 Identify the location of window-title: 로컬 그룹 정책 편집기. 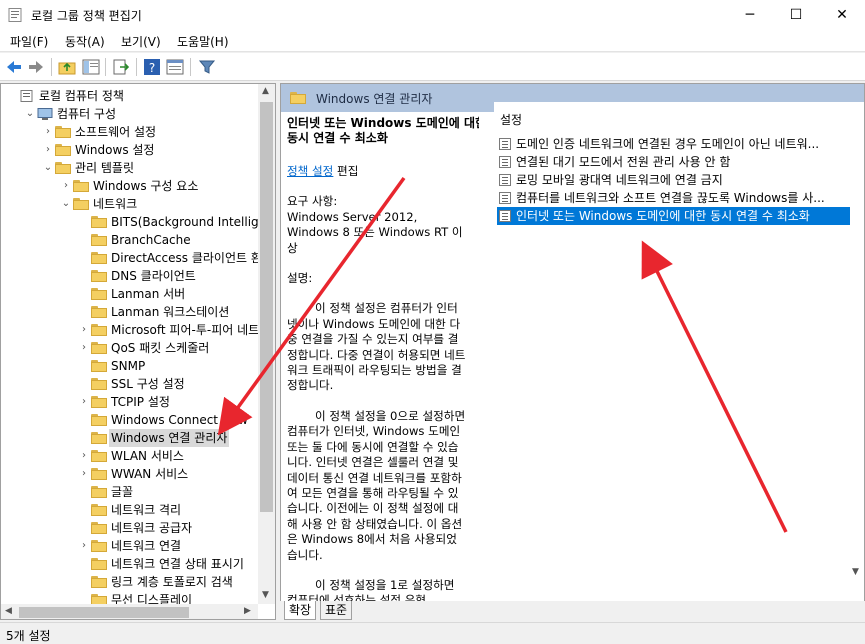
(86, 16).